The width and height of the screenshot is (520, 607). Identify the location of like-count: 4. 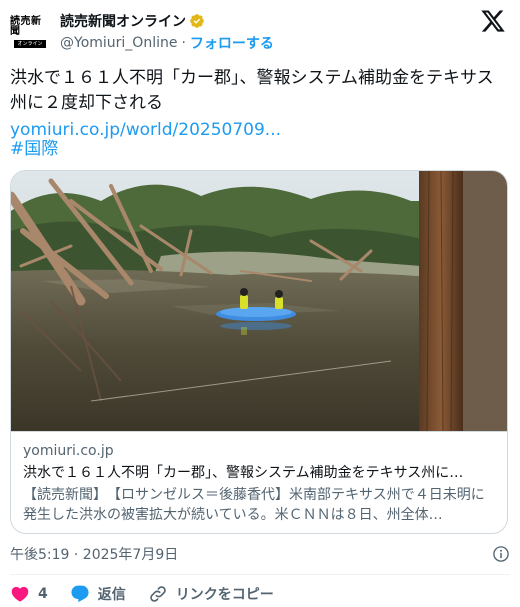
(43, 594).